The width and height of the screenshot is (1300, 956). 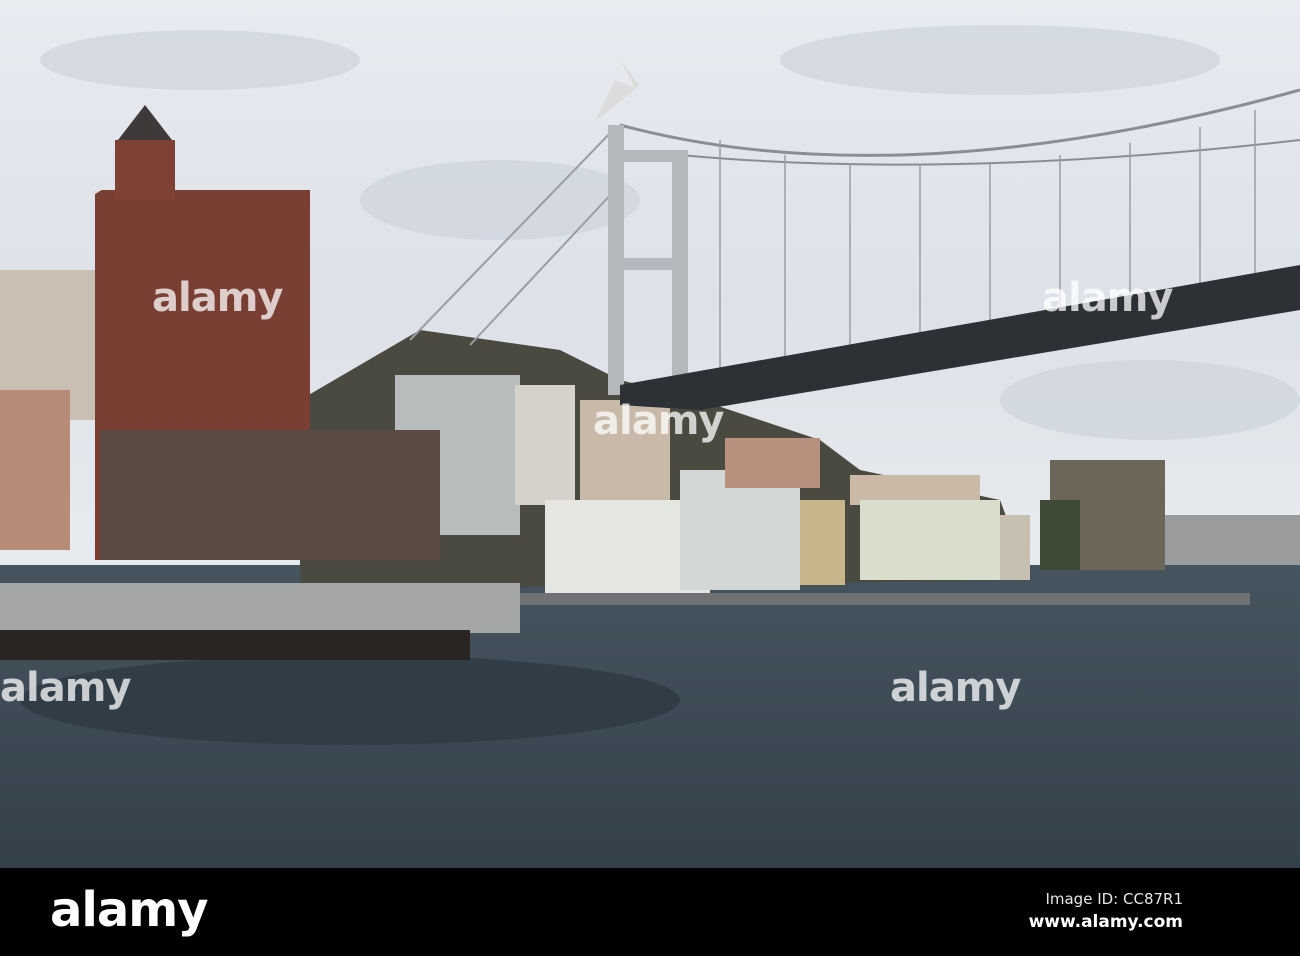 What do you see at coordinates (235, 645) in the screenshot?
I see `pier-base` at bounding box center [235, 645].